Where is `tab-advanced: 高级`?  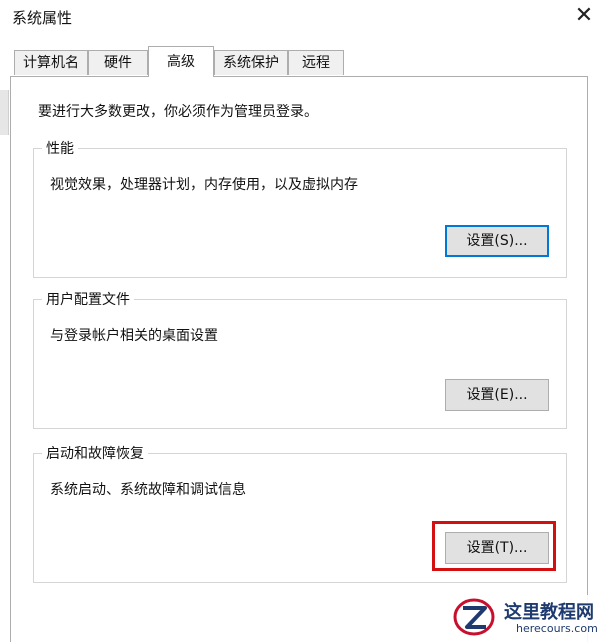
tab-advanced: 高级 is located at coordinates (181, 61).